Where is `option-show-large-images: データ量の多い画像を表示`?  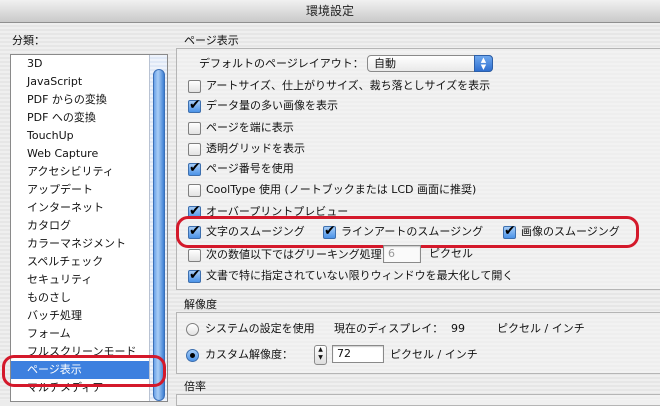
option-show-large-images: データ量の多い画像を表示 is located at coordinates (263, 105).